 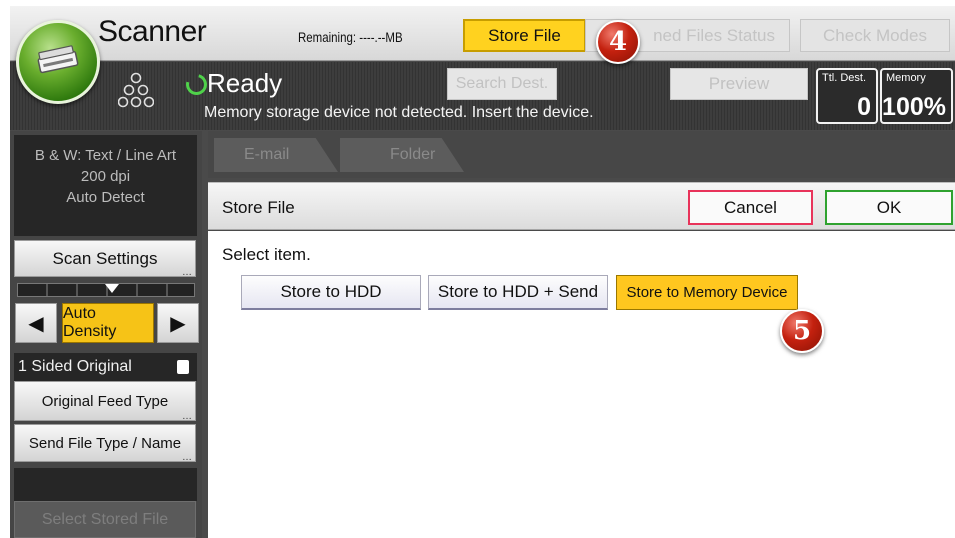 I want to click on total-destinations-counter: Ttl. Dest. 0, so click(x=847, y=96).